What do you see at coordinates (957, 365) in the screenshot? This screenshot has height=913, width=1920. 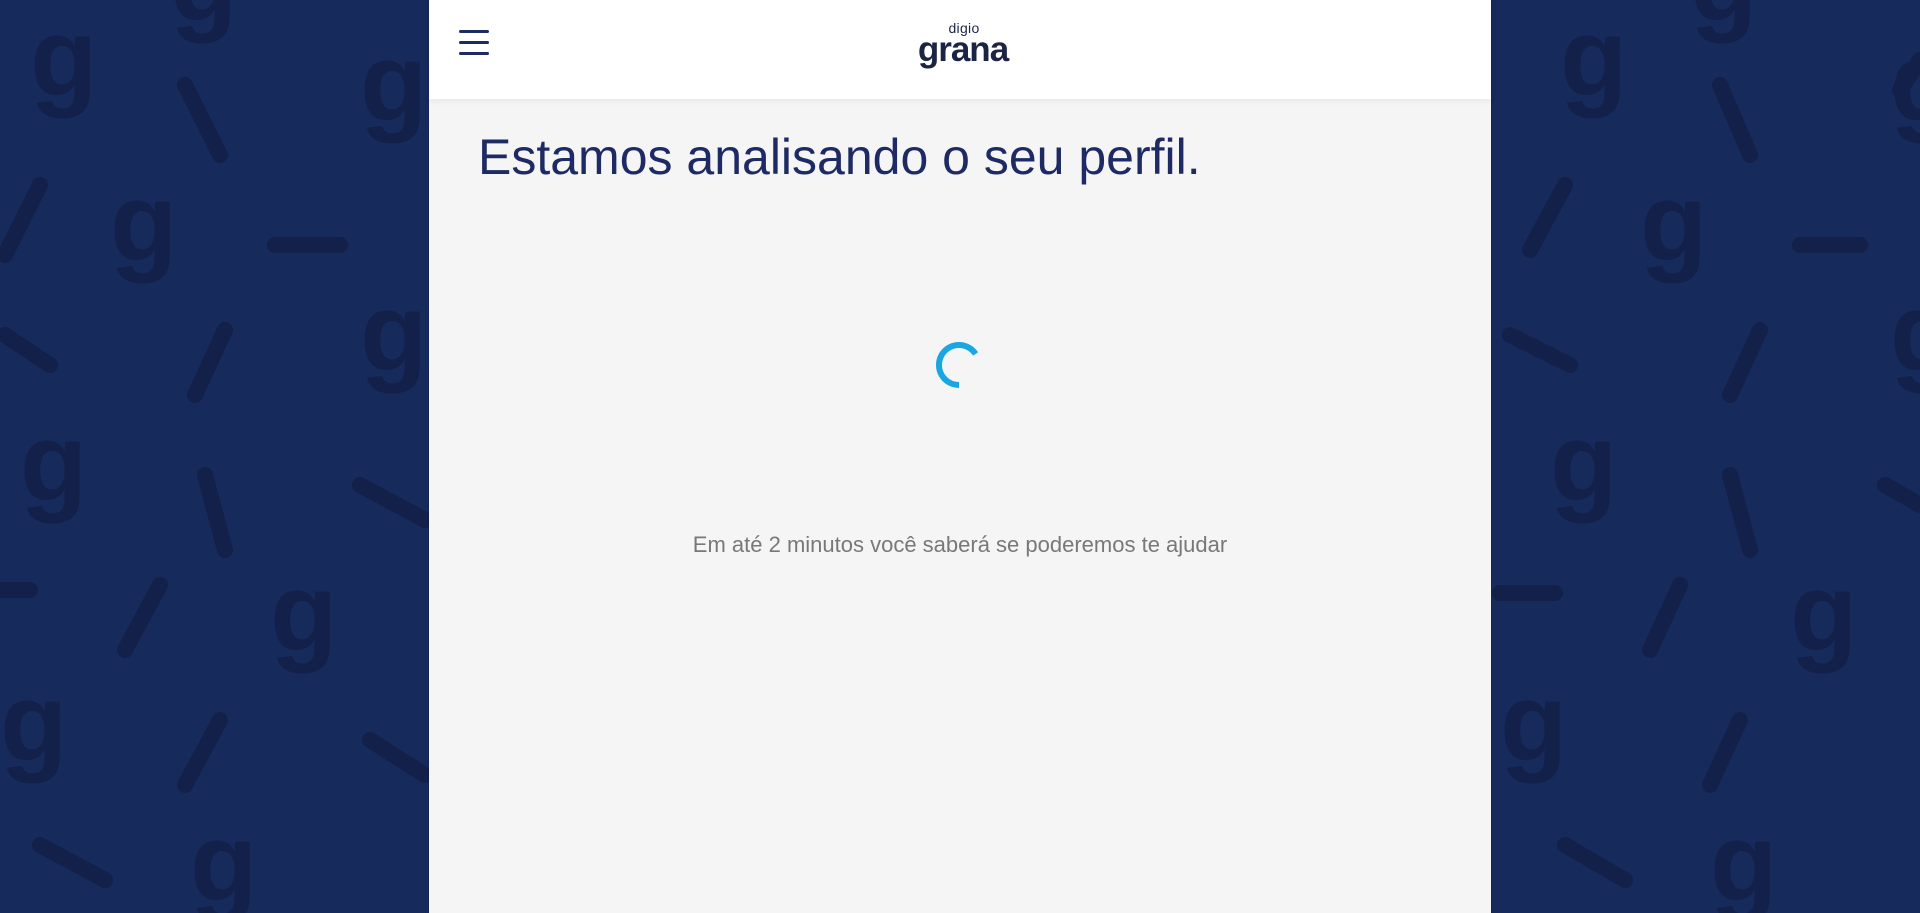 I see `loading-spinner-icon` at bounding box center [957, 365].